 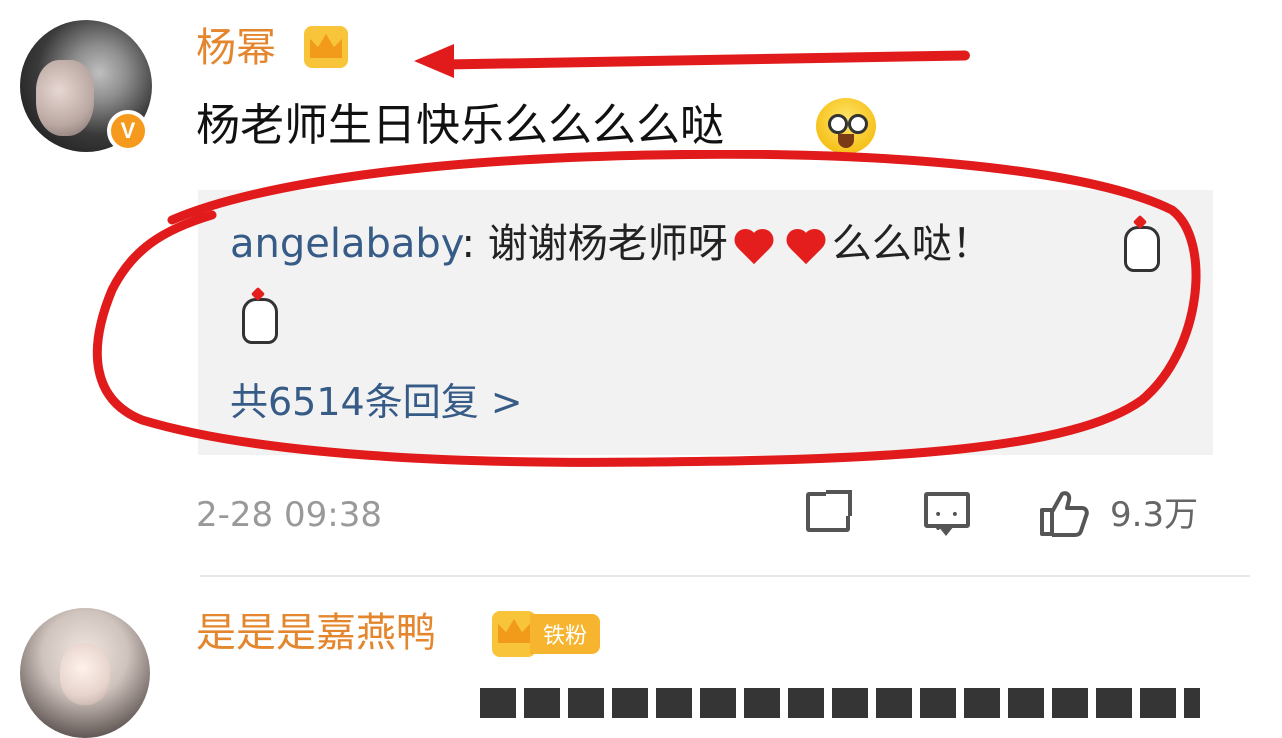 I want to click on comment-icon: • • •, so click(x=947, y=514).